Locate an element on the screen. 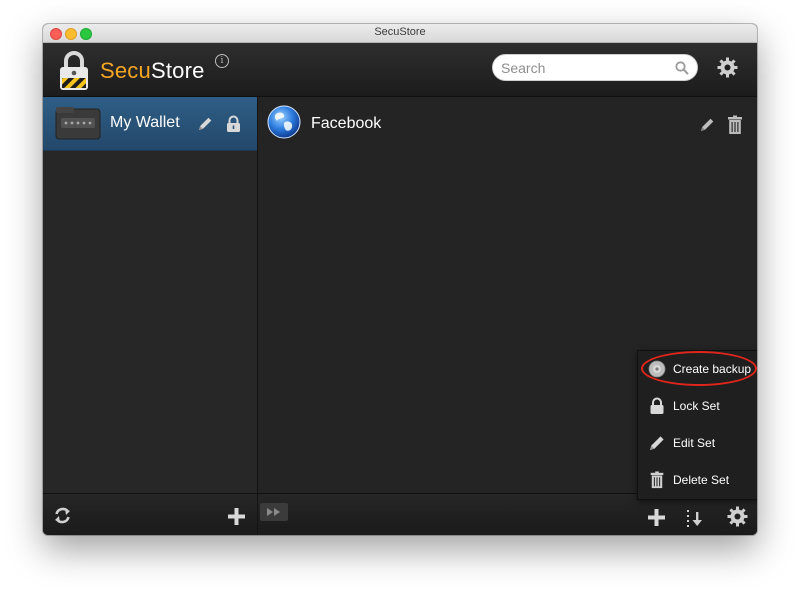 The width and height of the screenshot is (800, 597). search-icon is located at coordinates (682, 68).